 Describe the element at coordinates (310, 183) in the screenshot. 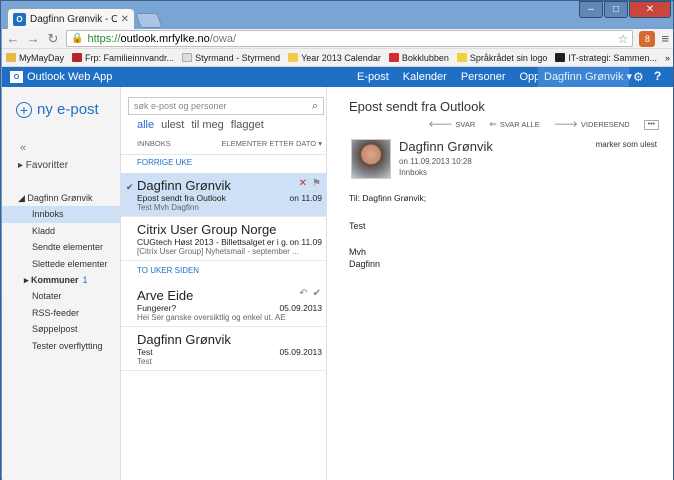

I see `item-actions: ✕ ⚑` at that location.